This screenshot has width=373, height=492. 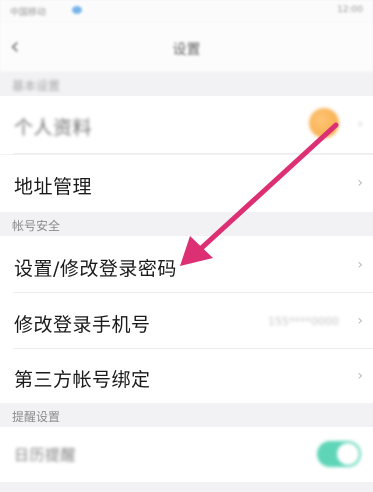 What do you see at coordinates (339, 454) in the screenshot?
I see `calendar-toggle` at bounding box center [339, 454].